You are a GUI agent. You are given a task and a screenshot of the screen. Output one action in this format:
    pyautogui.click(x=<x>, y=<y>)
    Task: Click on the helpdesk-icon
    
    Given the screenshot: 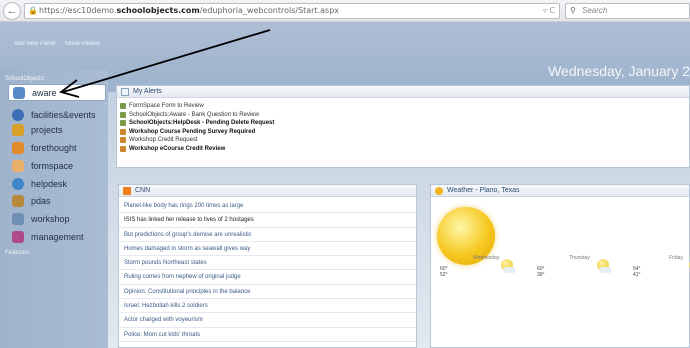 What is the action you would take?
    pyautogui.click(x=18, y=183)
    